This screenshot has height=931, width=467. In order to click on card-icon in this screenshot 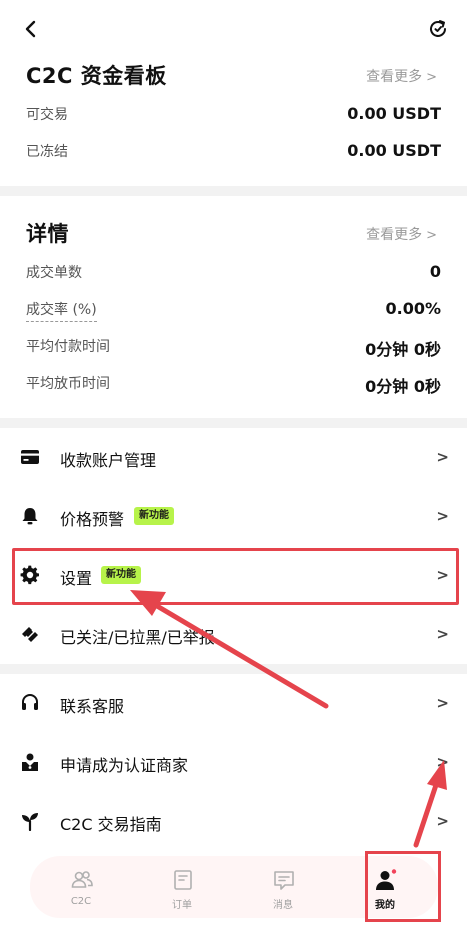, I will do `click(30, 457)`.